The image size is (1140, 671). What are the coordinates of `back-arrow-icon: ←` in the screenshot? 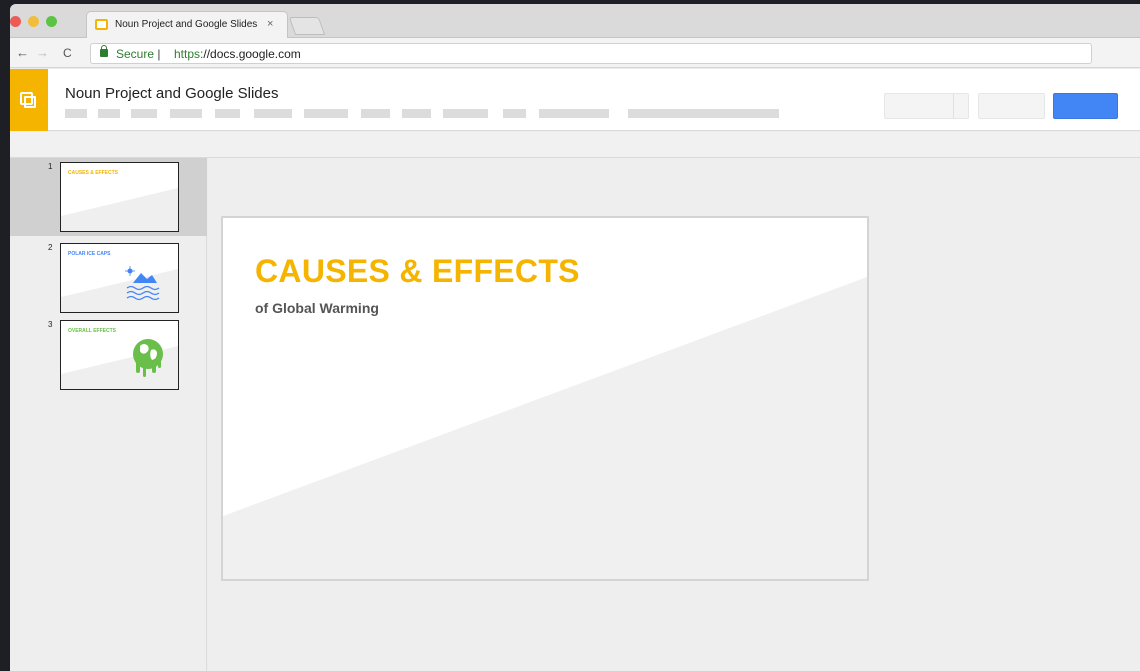 It's located at (22, 52).